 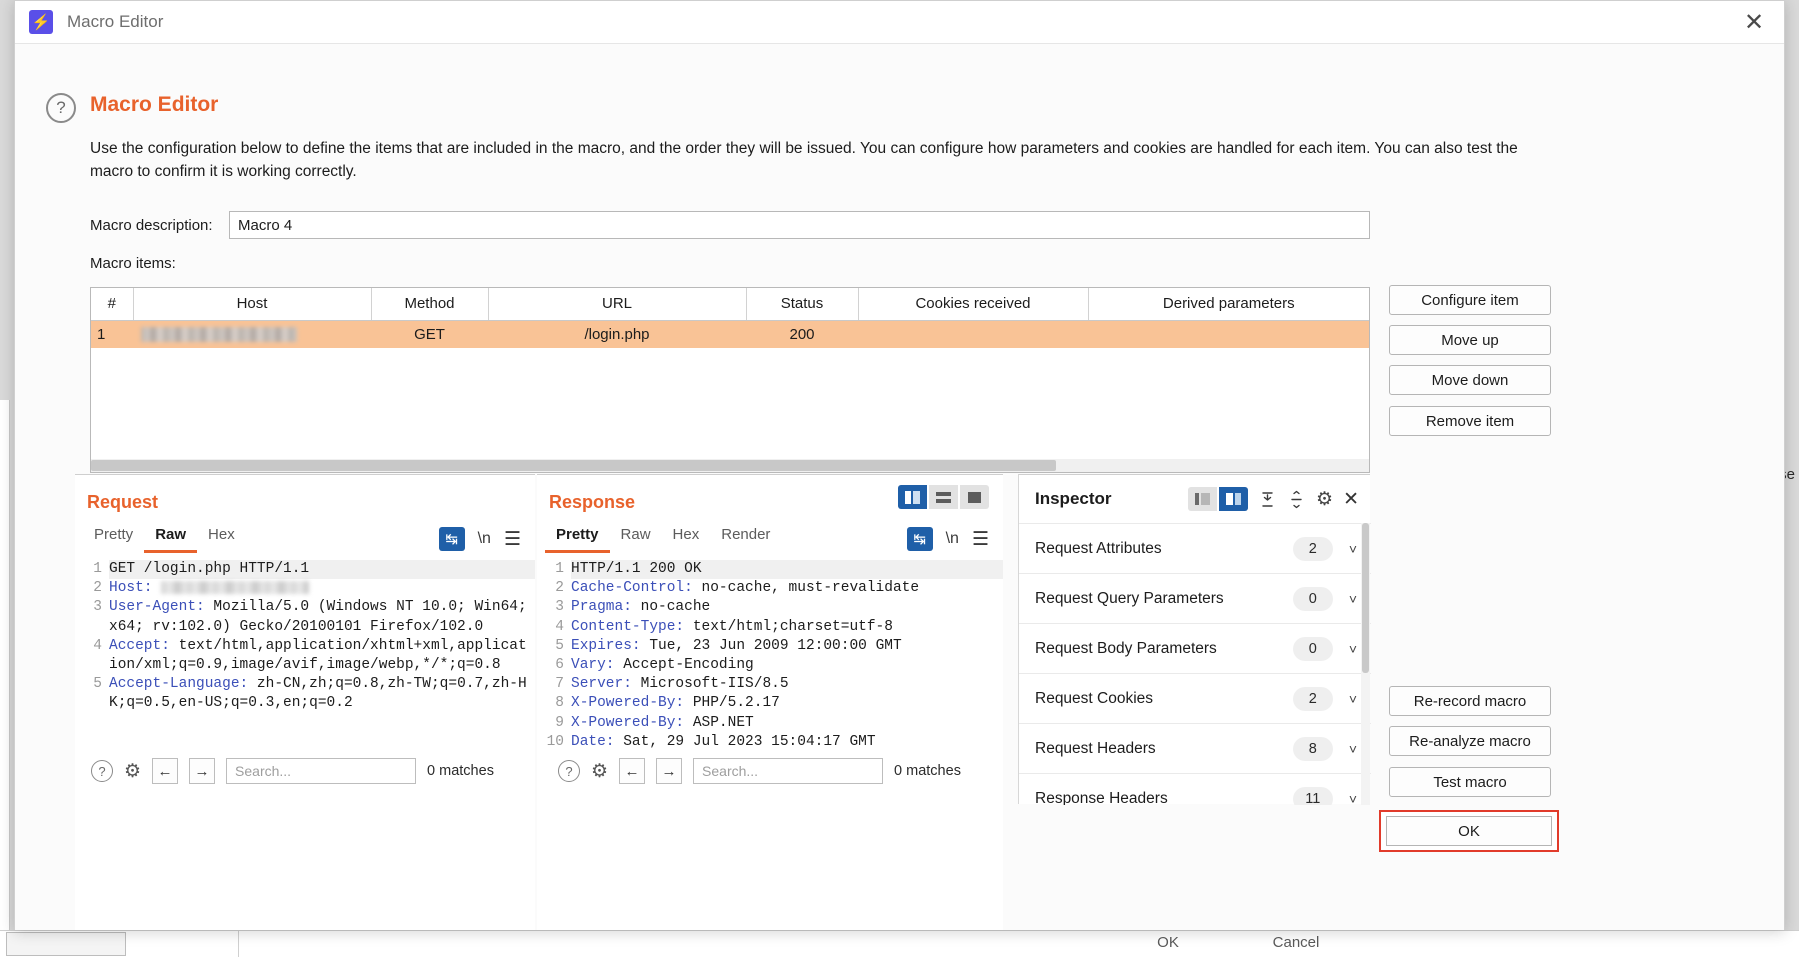 I want to click on inspector-tool-group: ⚙ ✕, so click(x=1275, y=499).